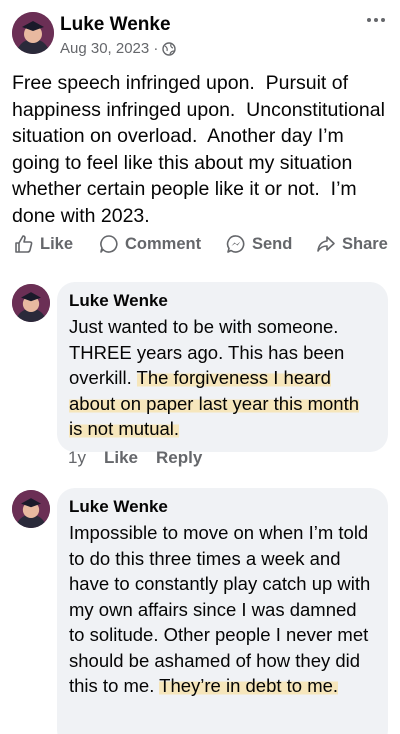  Describe the element at coordinates (57, 243) in the screenshot. I see `like-label: Like` at that location.